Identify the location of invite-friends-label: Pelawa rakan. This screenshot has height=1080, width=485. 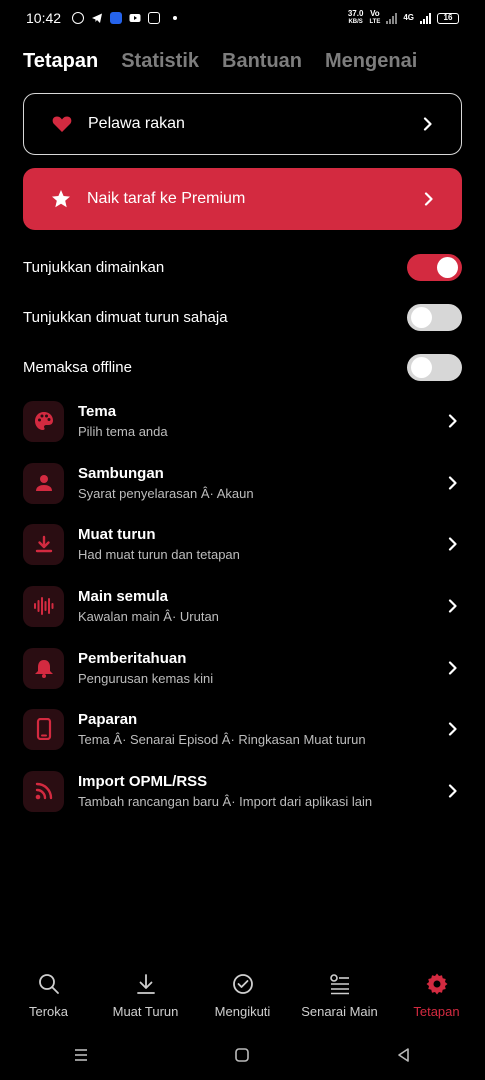
(136, 123).